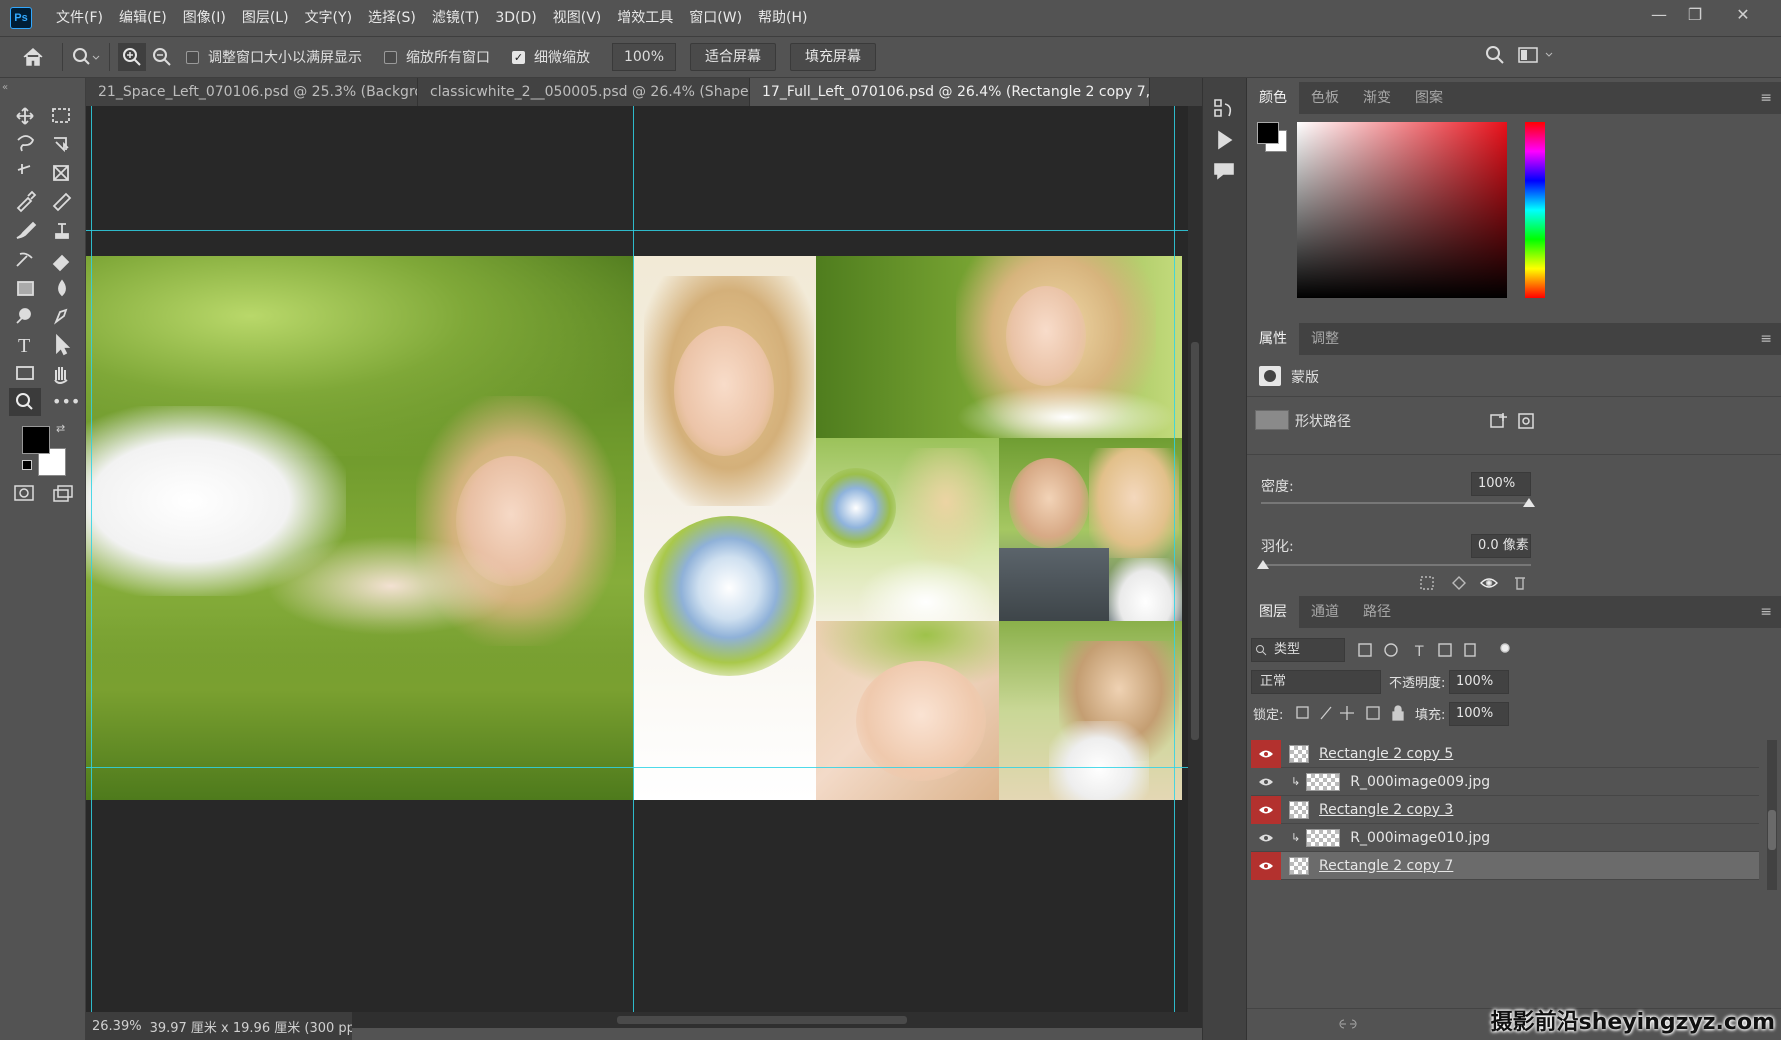  What do you see at coordinates (833, 57) in the screenshot?
I see `fill-screen-button: 填充屏幕` at bounding box center [833, 57].